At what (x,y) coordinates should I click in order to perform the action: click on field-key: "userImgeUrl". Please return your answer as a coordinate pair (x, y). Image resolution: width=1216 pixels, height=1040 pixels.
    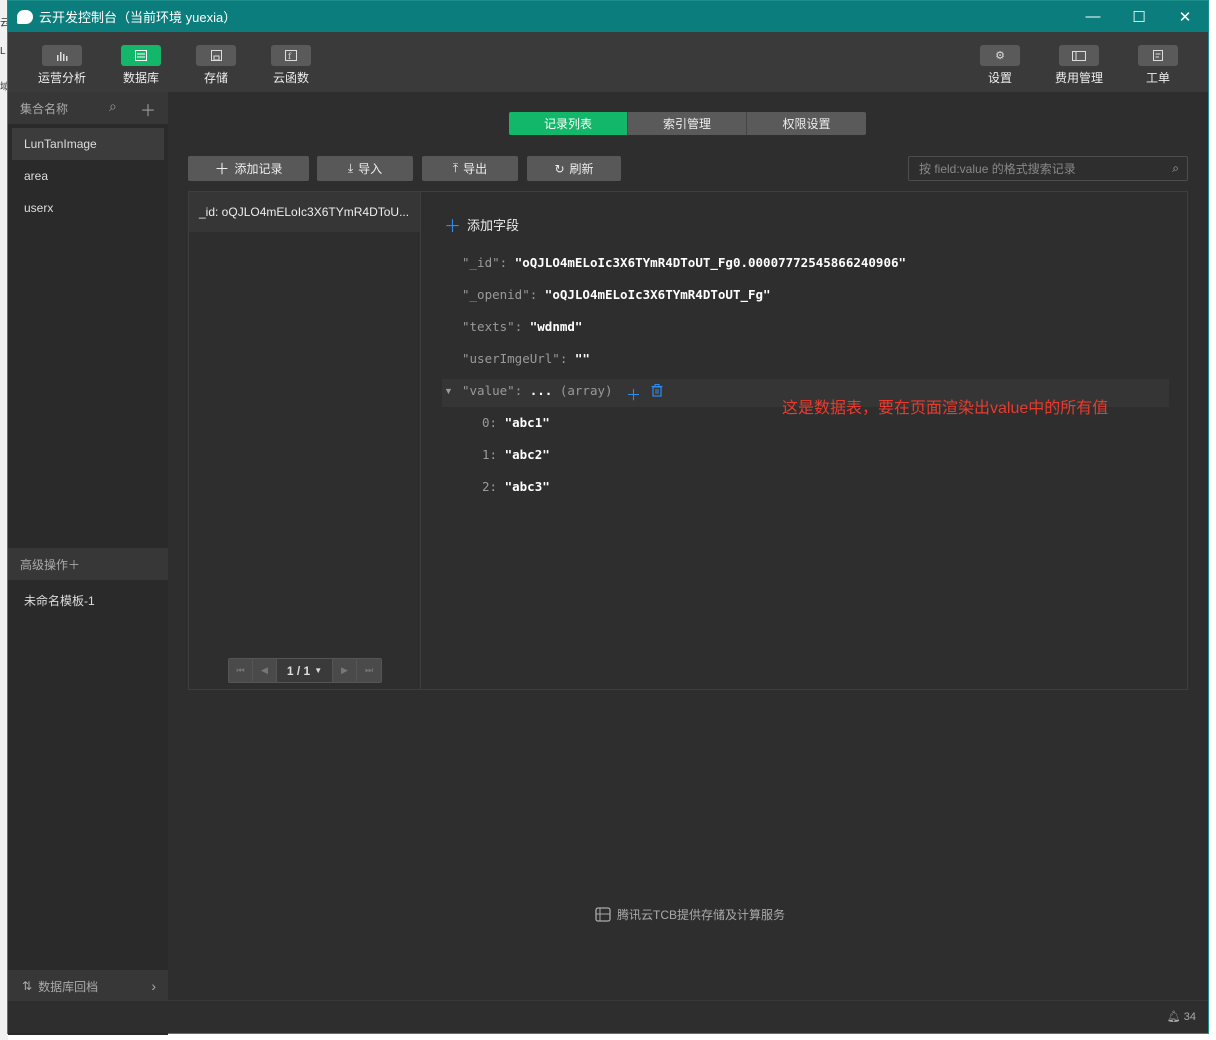
    Looking at the image, I should click on (511, 358).